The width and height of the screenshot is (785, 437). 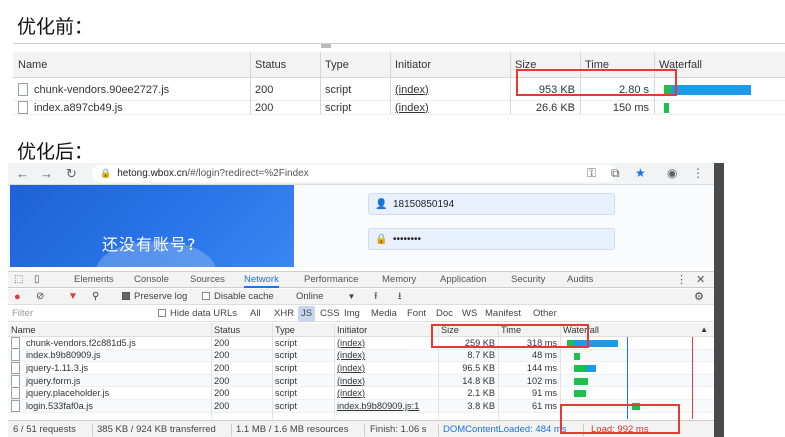 I want to click on tab-security: Security, so click(x=528, y=280).